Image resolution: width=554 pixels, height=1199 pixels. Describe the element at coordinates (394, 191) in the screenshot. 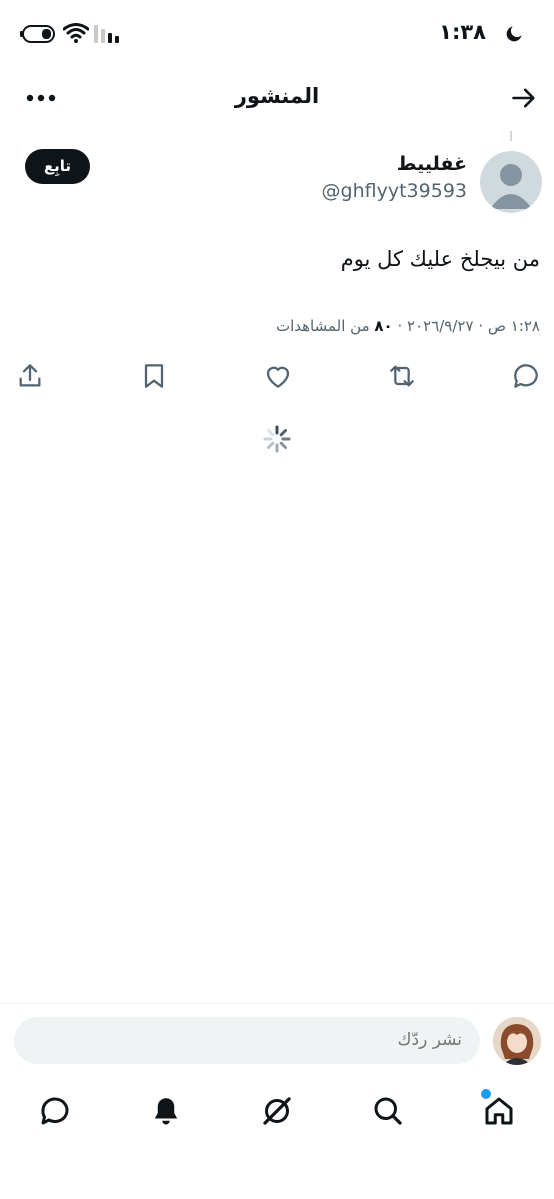

I see `author-handle: @ghflyyt39593` at that location.